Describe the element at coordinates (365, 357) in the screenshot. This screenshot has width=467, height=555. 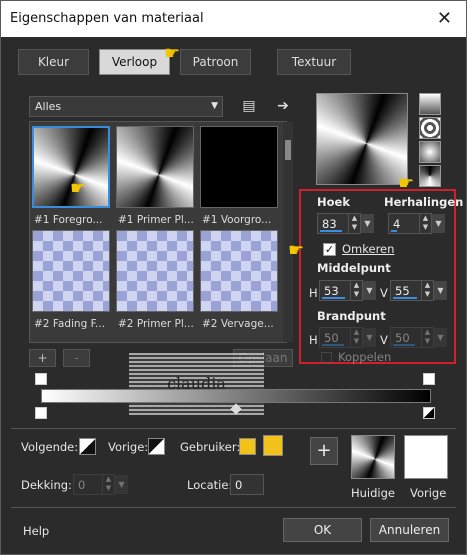
I see `link-label: Koppelen` at that location.